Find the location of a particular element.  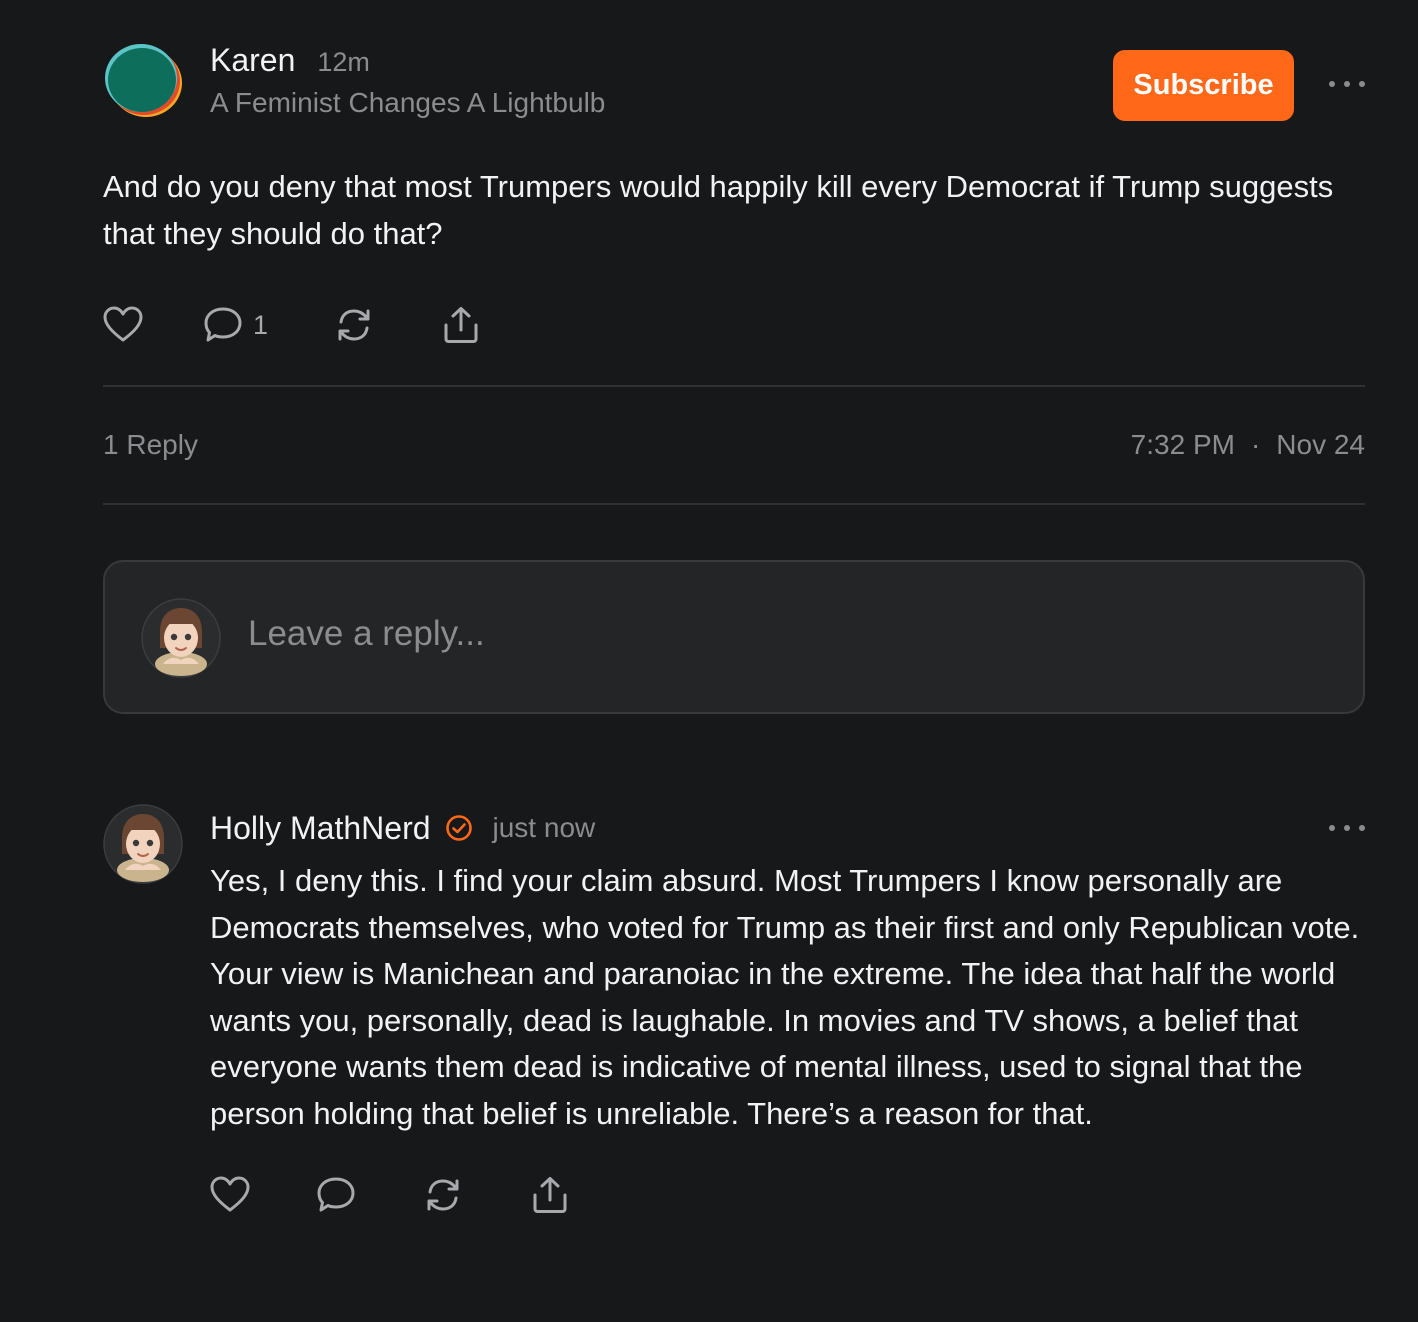

publication-logo is located at coordinates (143, 80).